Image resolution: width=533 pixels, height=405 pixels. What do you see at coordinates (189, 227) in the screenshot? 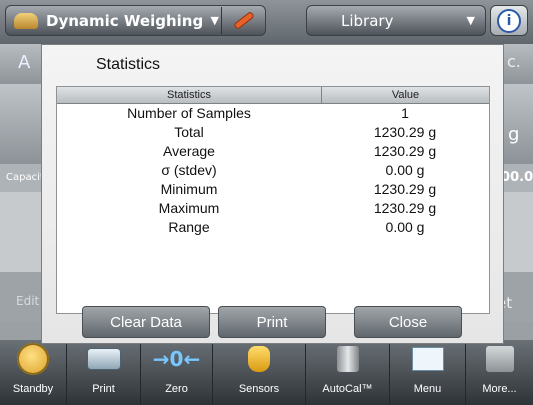
I see `stat-name: Range` at bounding box center [189, 227].